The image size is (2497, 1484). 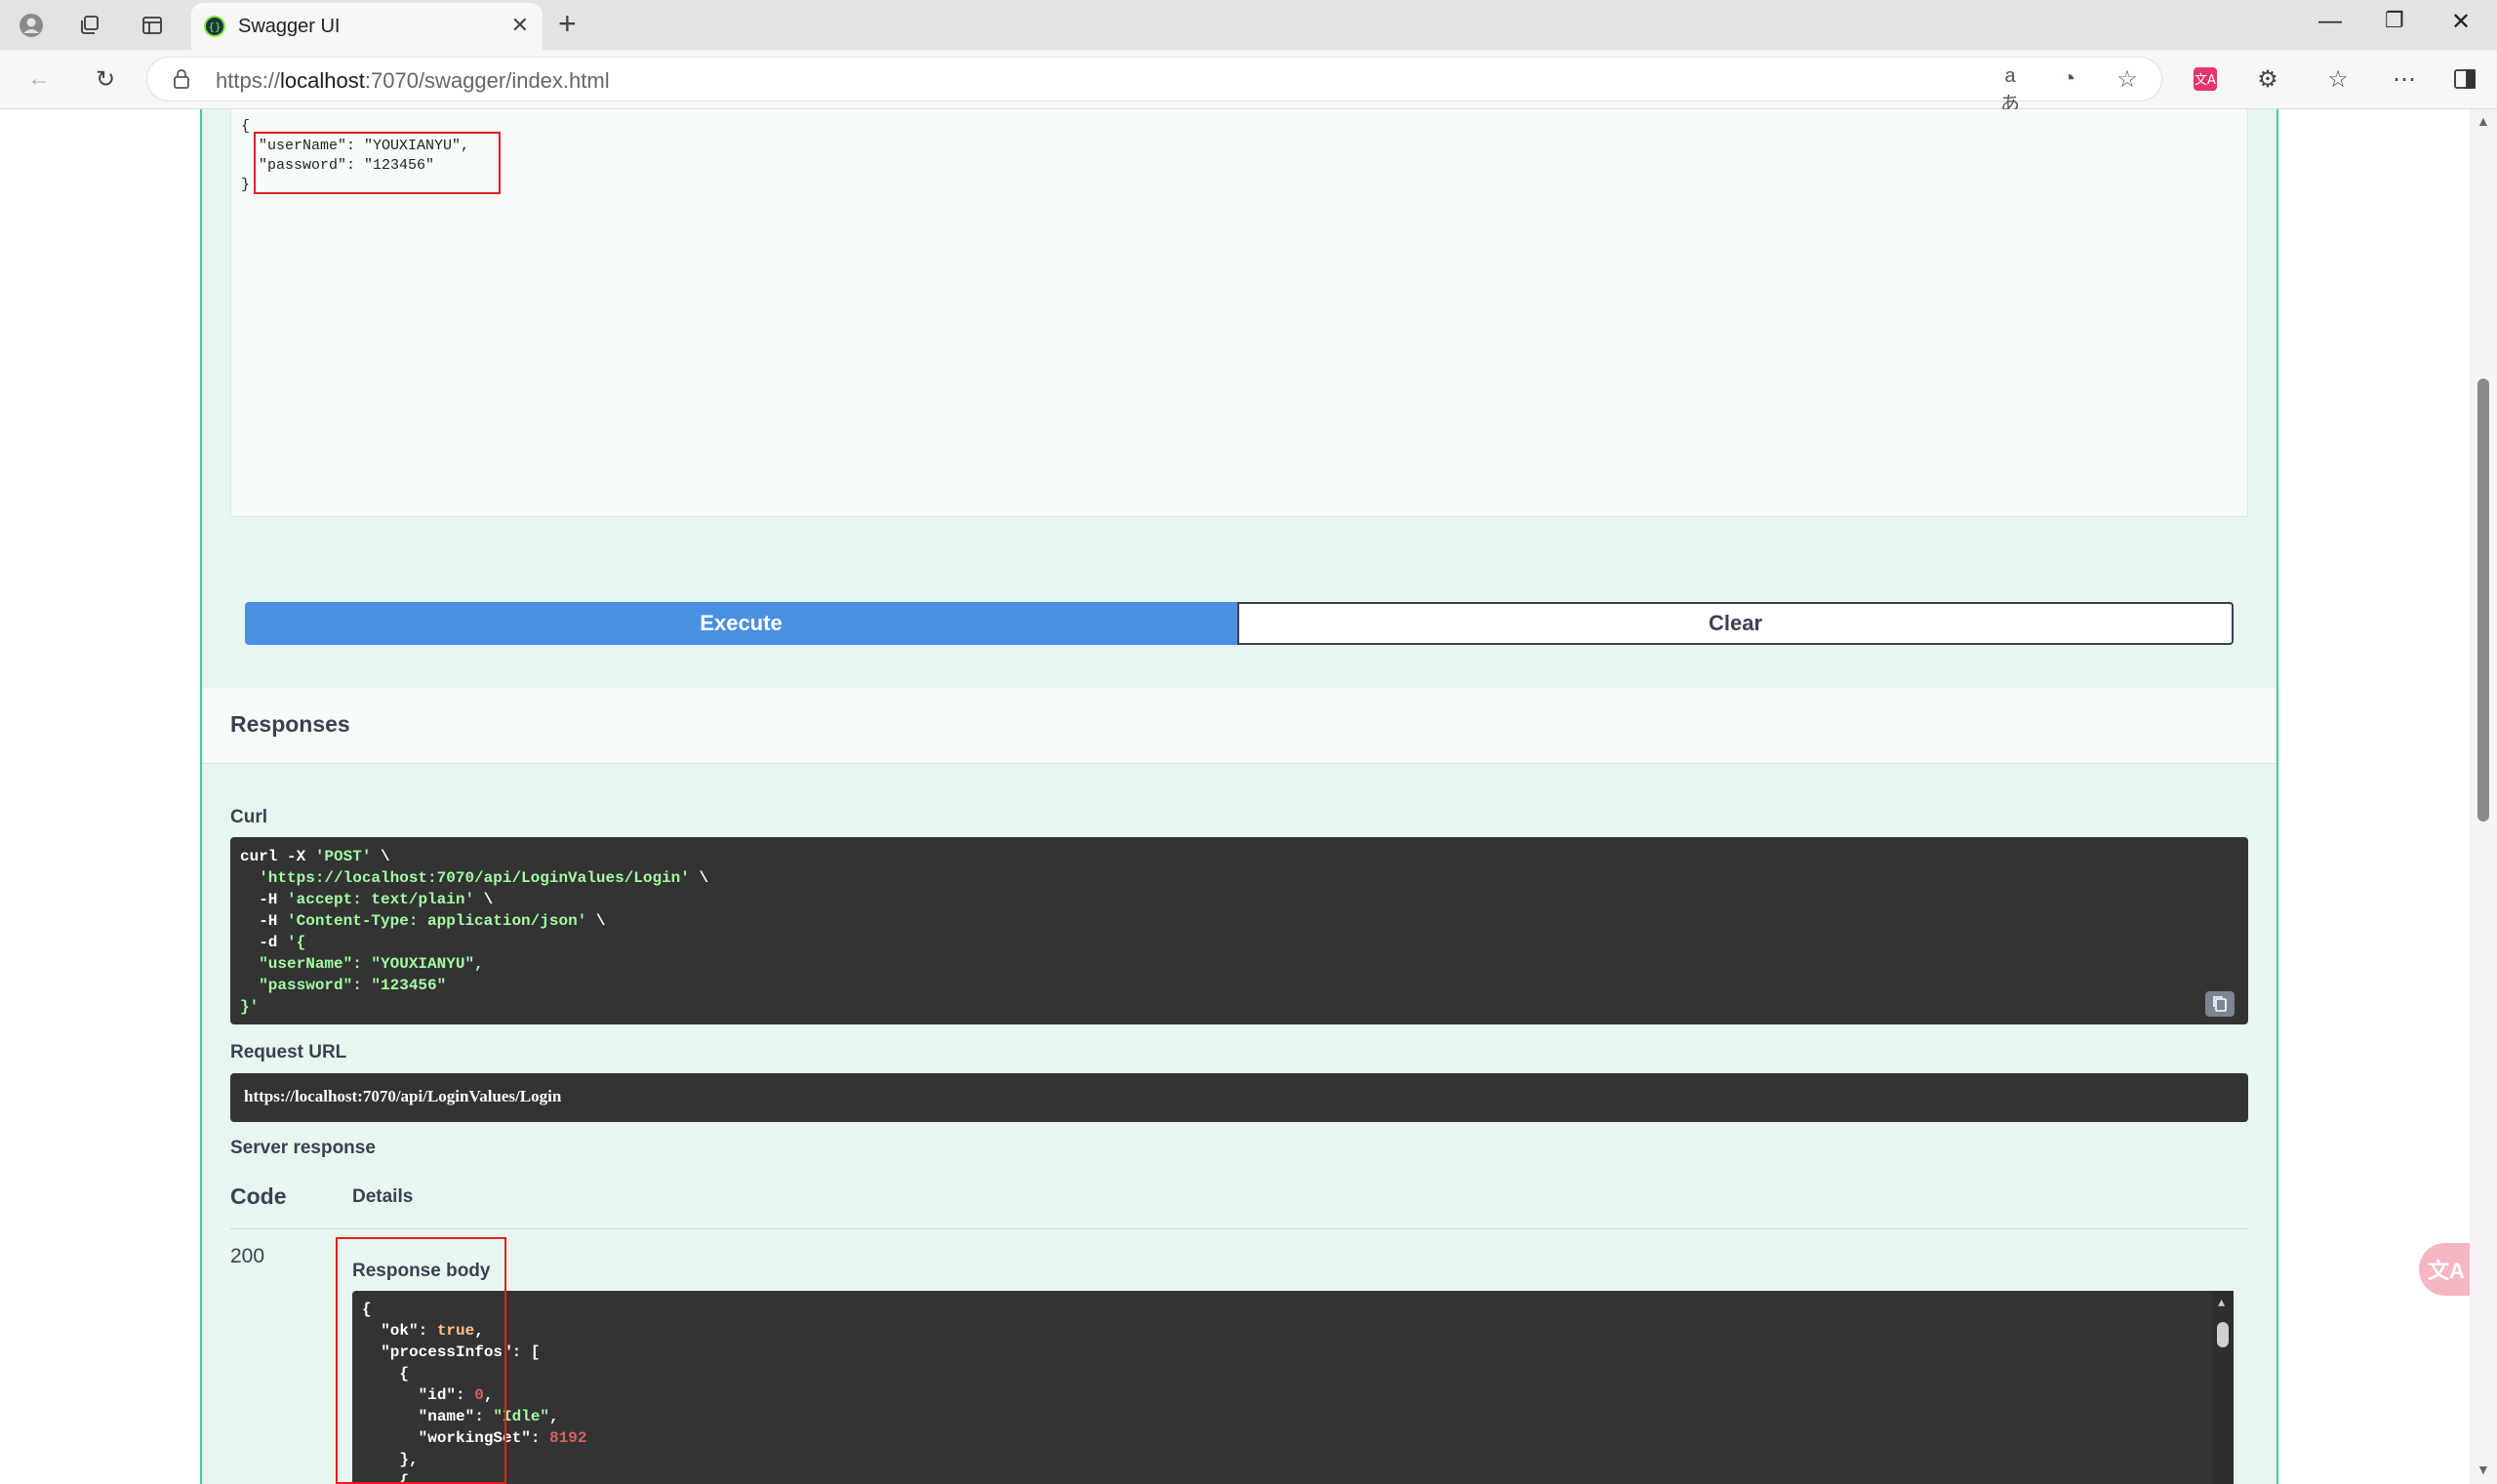 What do you see at coordinates (1239, 726) in the screenshot?
I see `responses-header: Responses` at bounding box center [1239, 726].